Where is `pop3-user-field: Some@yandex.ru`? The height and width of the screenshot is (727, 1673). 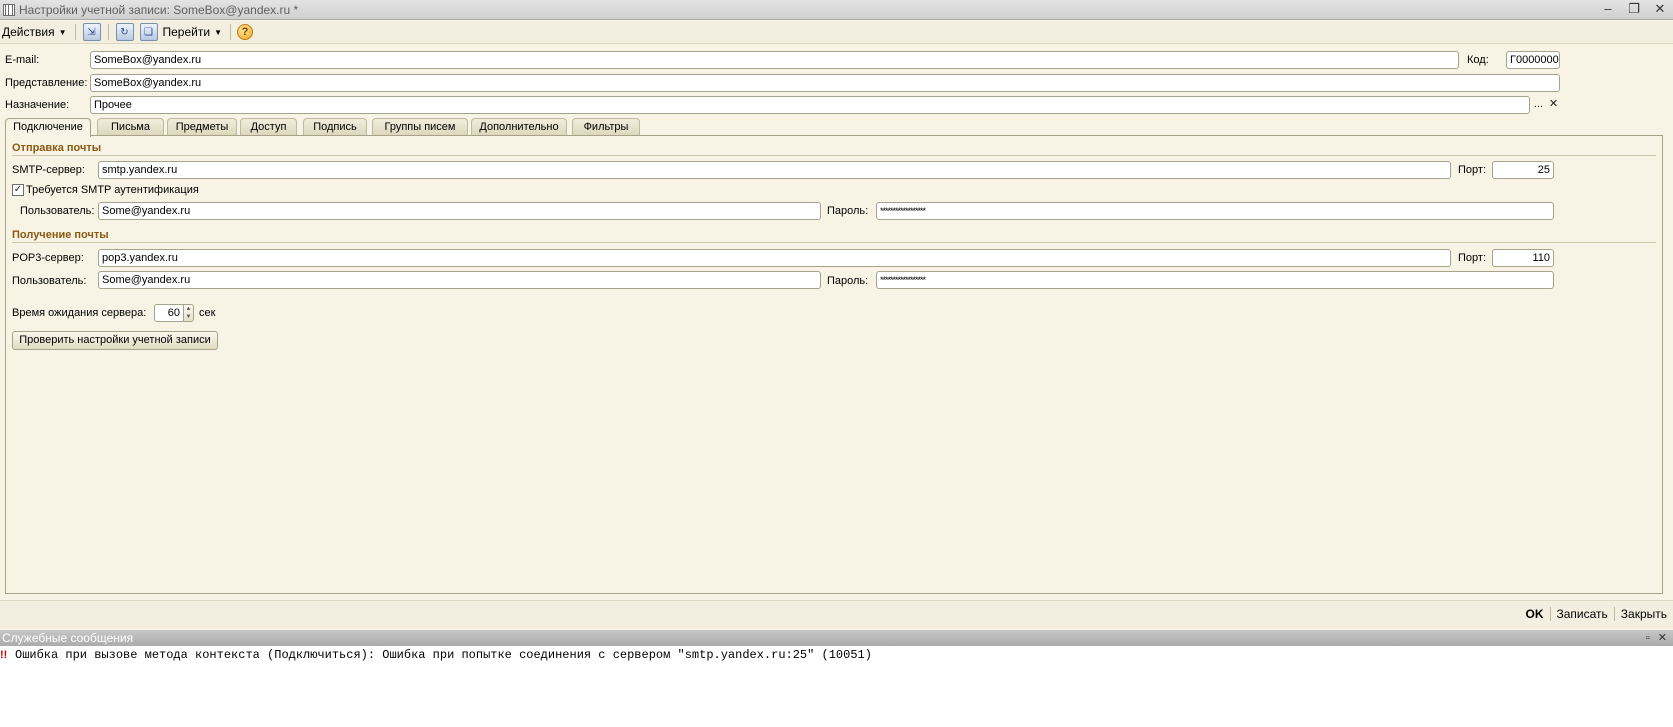
pop3-user-field: Some@yandex.ru is located at coordinates (459, 280).